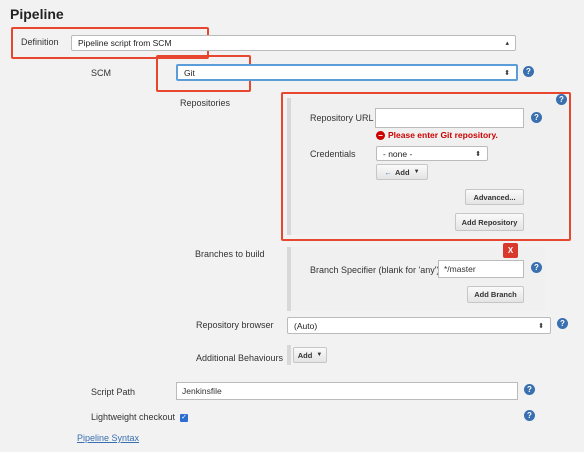 Image resolution: width=584 pixels, height=452 pixels. Describe the element at coordinates (293, 43) in the screenshot. I see `definition-select: Pipeline script from SCM ▴︎` at that location.